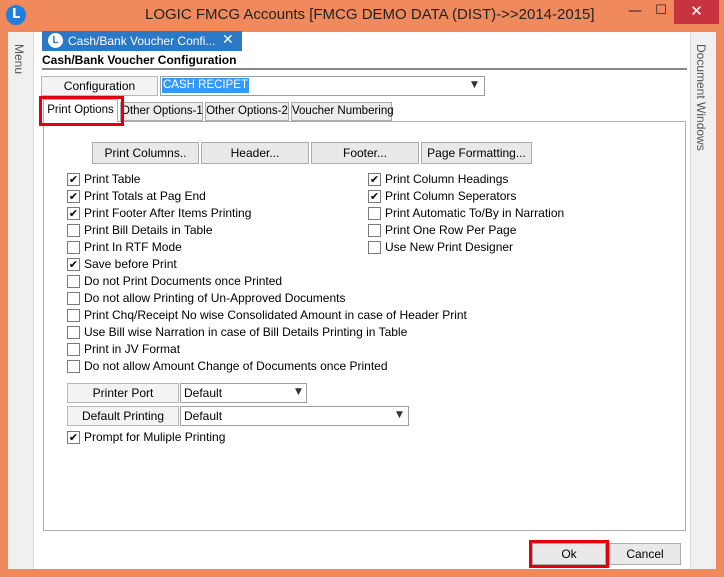 This screenshot has width=724, height=577. I want to click on document-windows-label: Document Windows, so click(701, 97).